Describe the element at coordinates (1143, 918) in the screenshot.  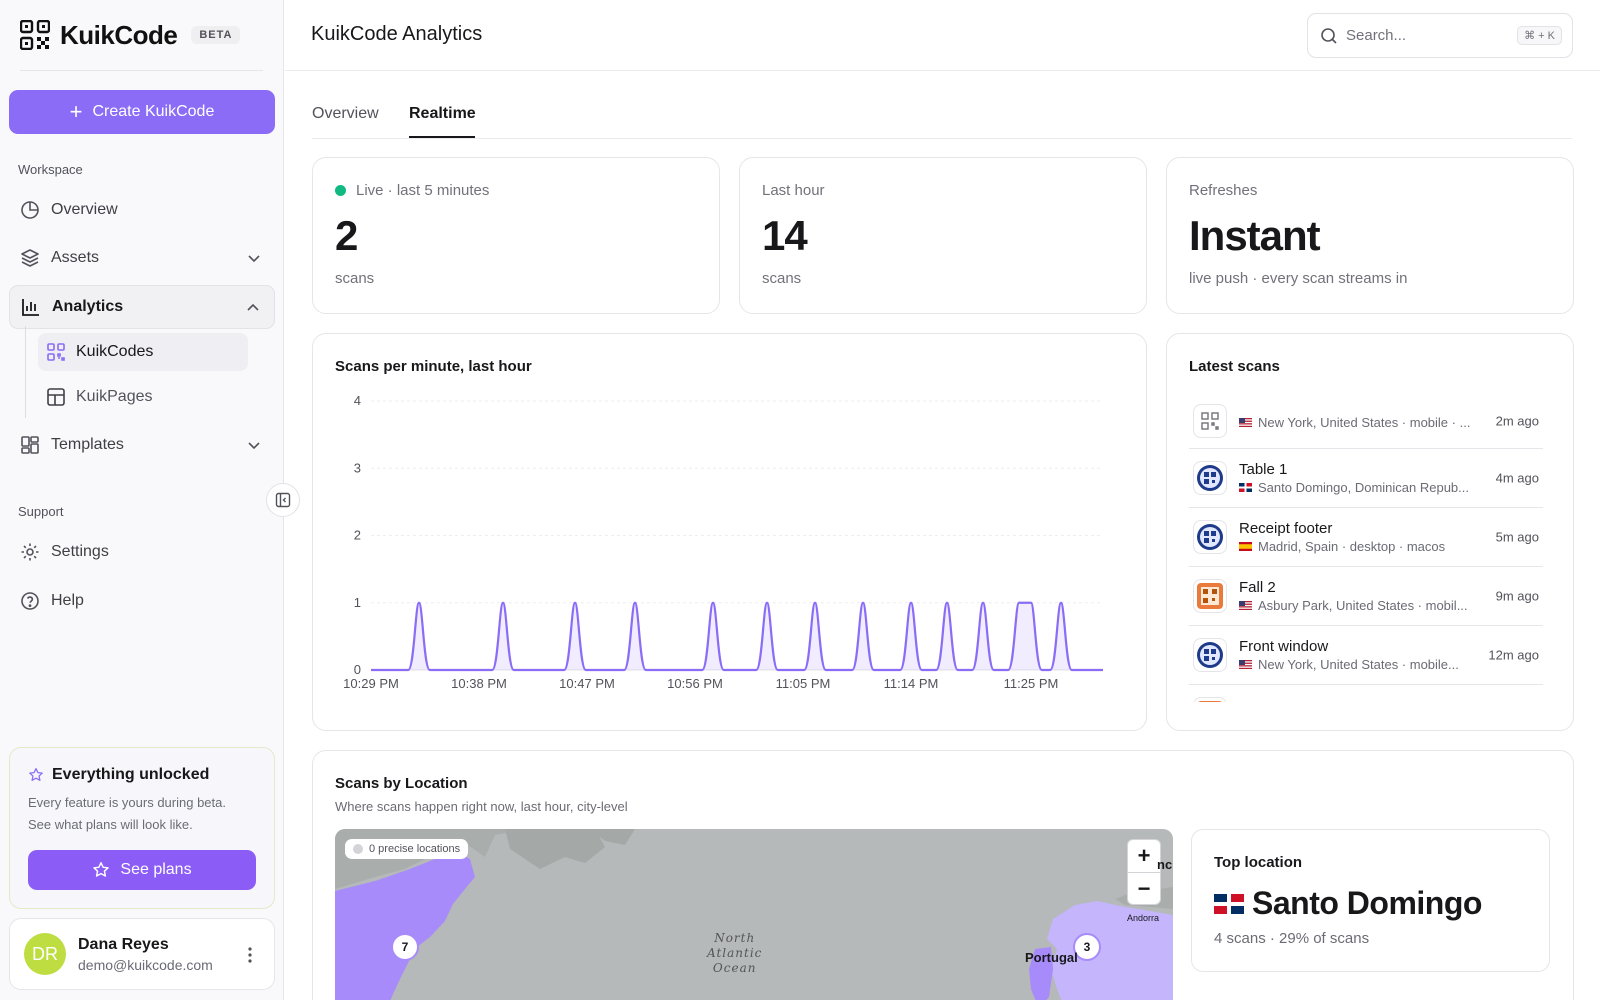
I see `map-label-andorra: Andorra` at that location.